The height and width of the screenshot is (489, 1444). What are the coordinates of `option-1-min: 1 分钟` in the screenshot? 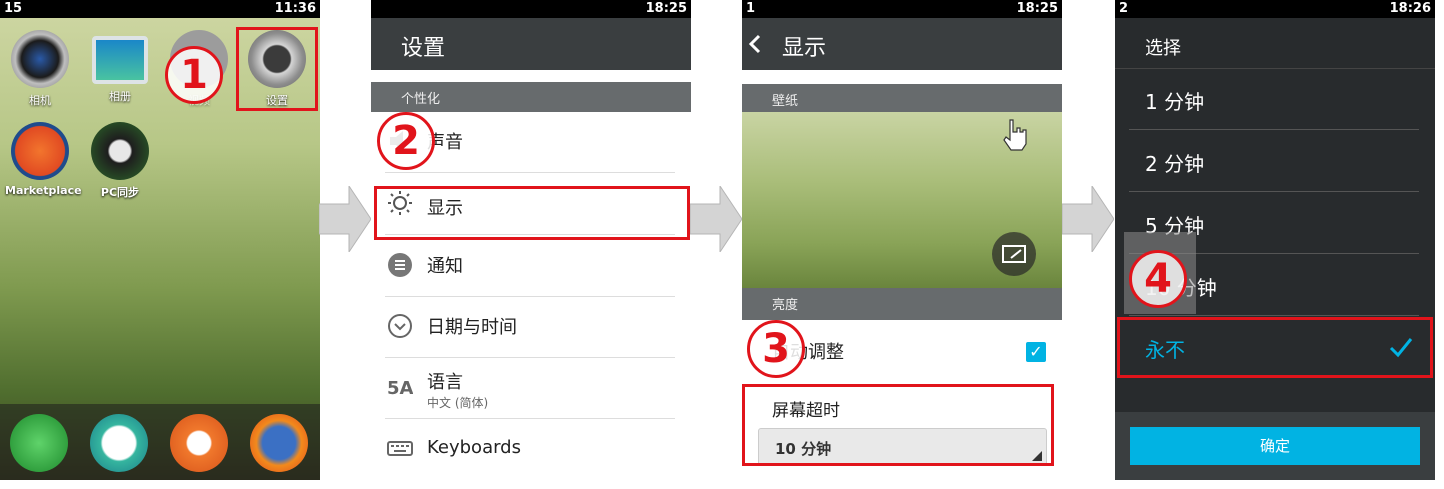 It's located at (1274, 99).